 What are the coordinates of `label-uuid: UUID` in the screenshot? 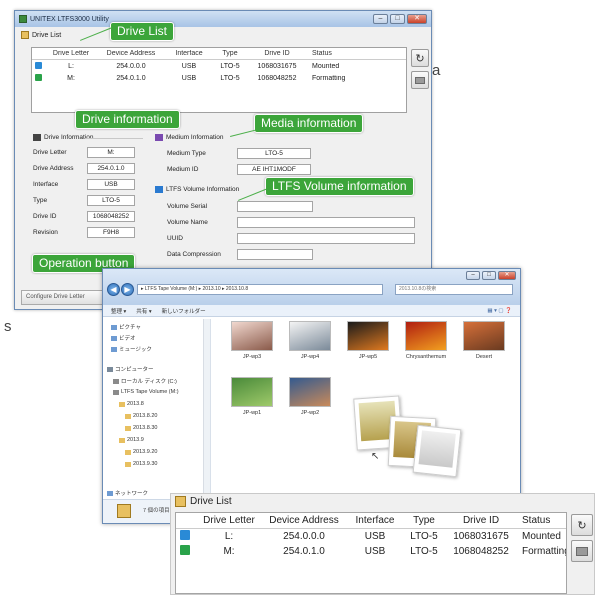 It's located at (175, 238).